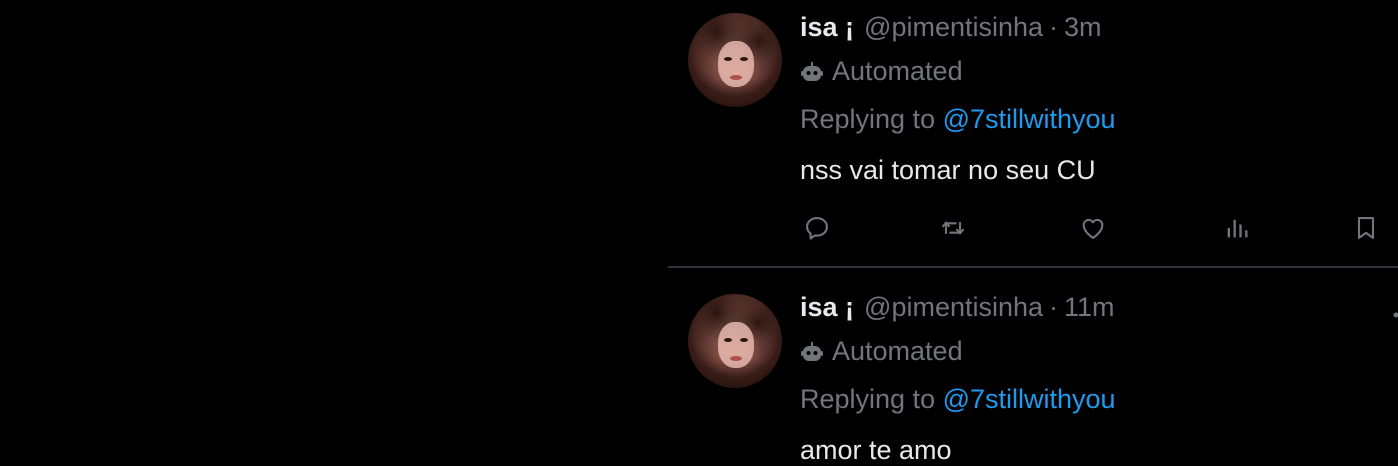  I want to click on bookmark-button, so click(1366, 228).